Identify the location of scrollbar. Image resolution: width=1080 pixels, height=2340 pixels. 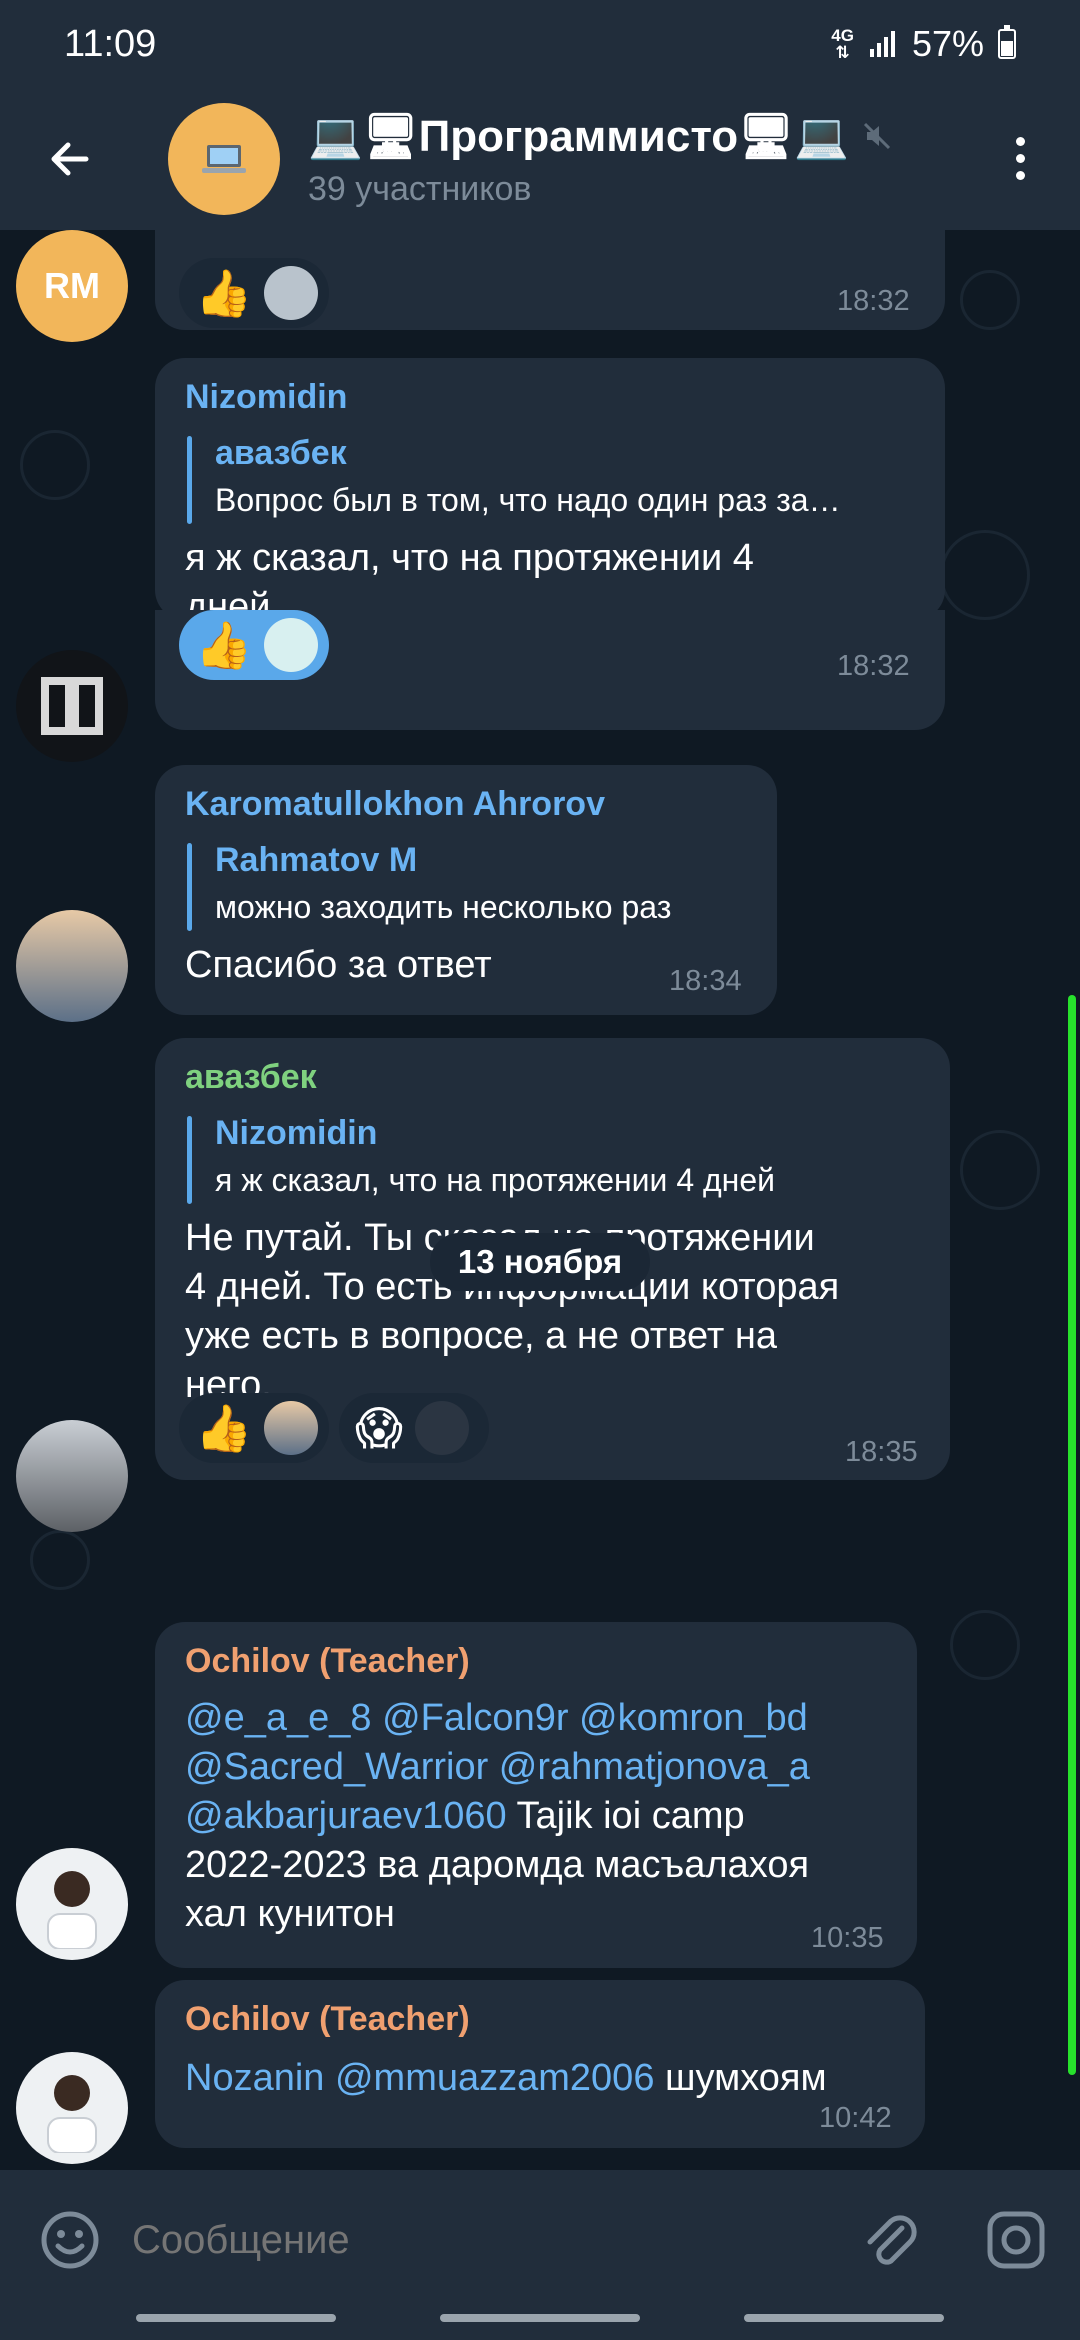
(1072, 1535).